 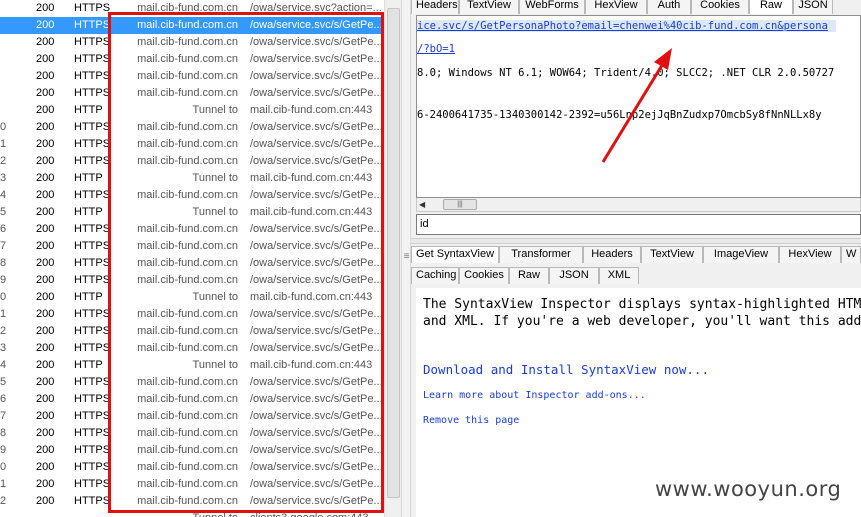 What do you see at coordinates (851, 254) in the screenshot?
I see `tab-w: W` at bounding box center [851, 254].